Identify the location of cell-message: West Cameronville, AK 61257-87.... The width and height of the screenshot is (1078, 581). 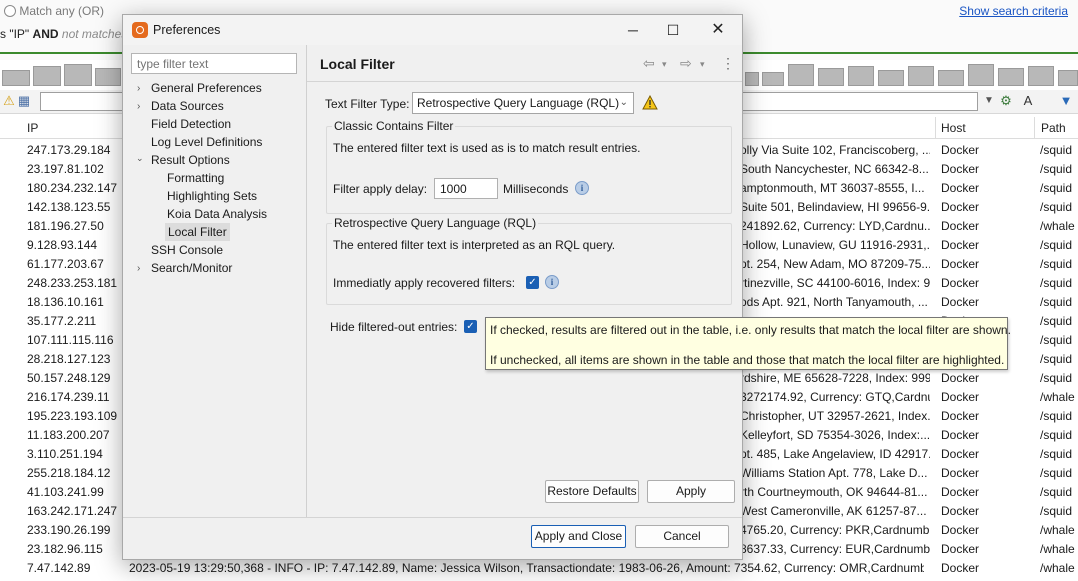
(833, 511).